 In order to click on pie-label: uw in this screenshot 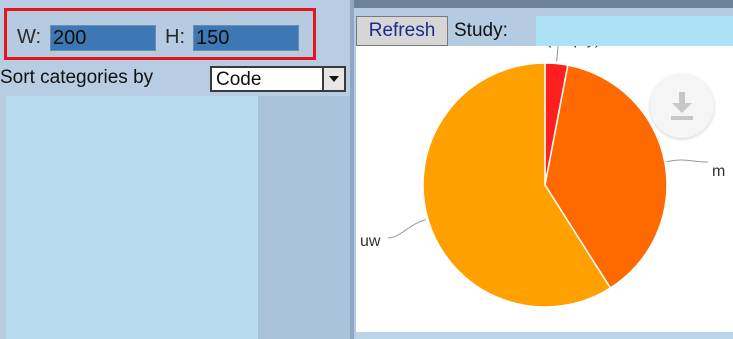, I will do `click(370, 241)`.